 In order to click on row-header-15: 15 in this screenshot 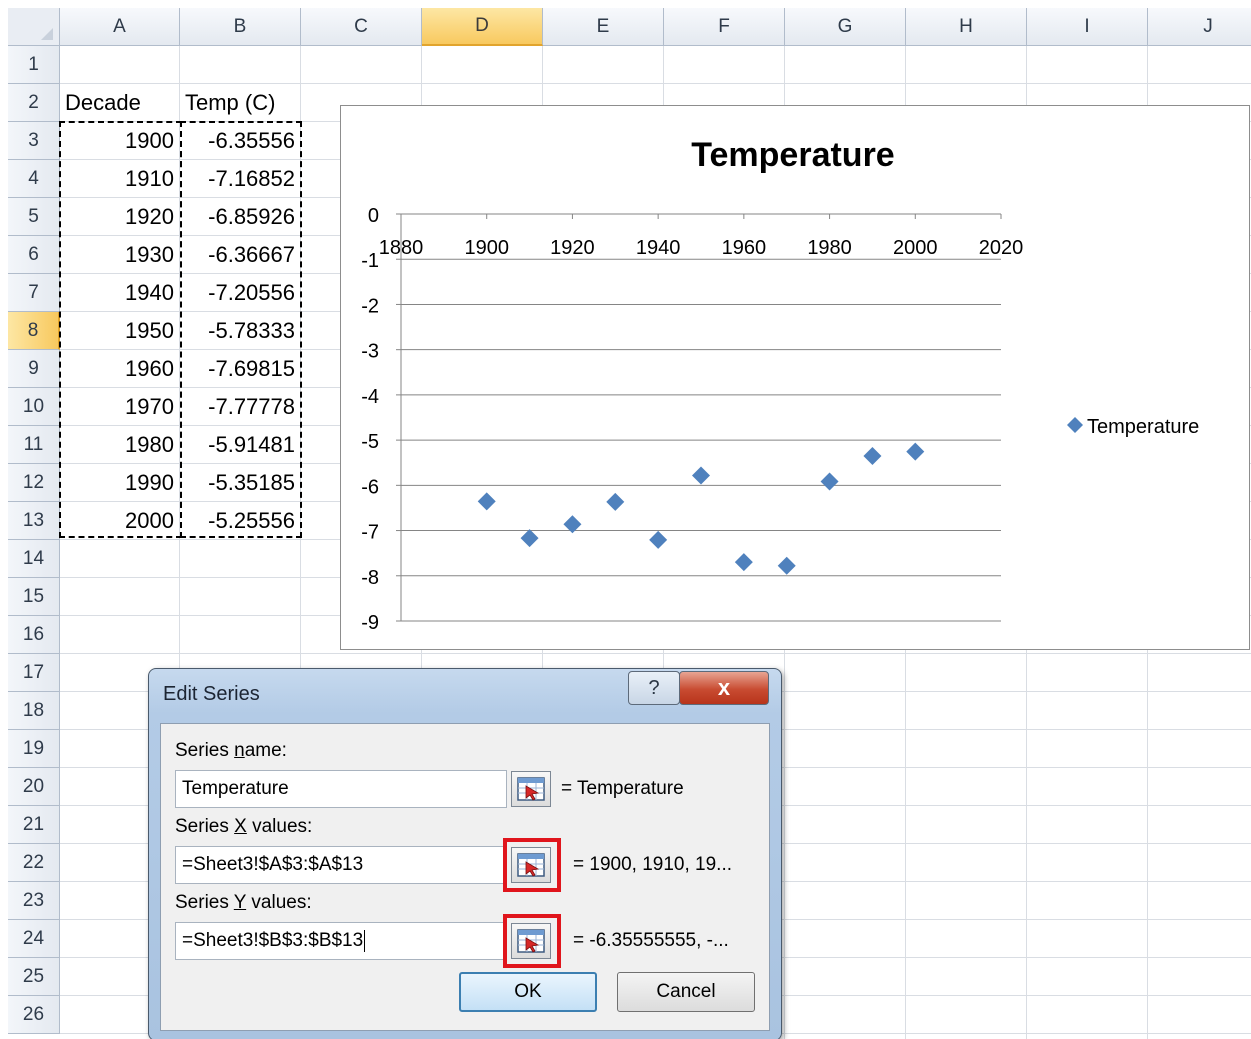, I will do `click(34, 597)`.